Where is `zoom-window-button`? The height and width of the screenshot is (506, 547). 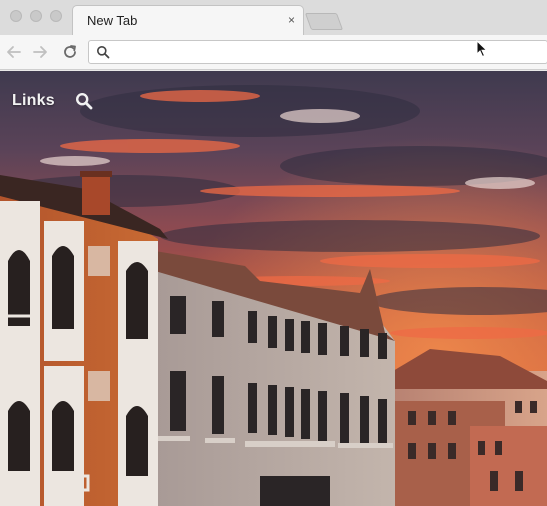 zoom-window-button is located at coordinates (56, 16).